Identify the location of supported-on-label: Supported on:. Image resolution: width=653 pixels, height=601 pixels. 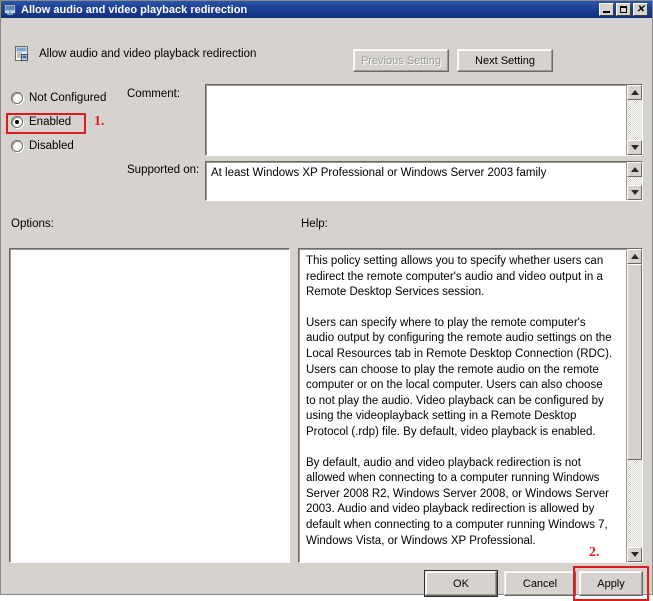
(163, 170).